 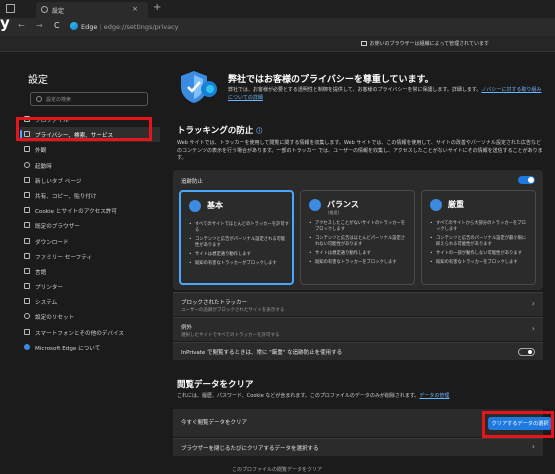 What do you see at coordinates (27, 164) in the screenshot?
I see `power-icon` at bounding box center [27, 164].